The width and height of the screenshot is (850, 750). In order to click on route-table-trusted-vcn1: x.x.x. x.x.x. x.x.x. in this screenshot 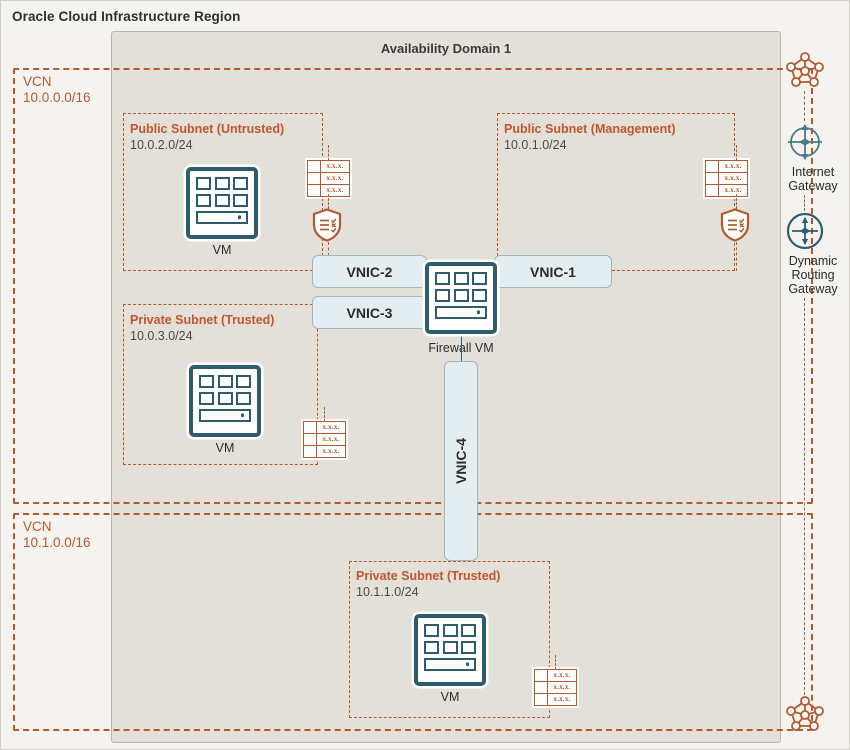, I will do `click(324, 439)`.